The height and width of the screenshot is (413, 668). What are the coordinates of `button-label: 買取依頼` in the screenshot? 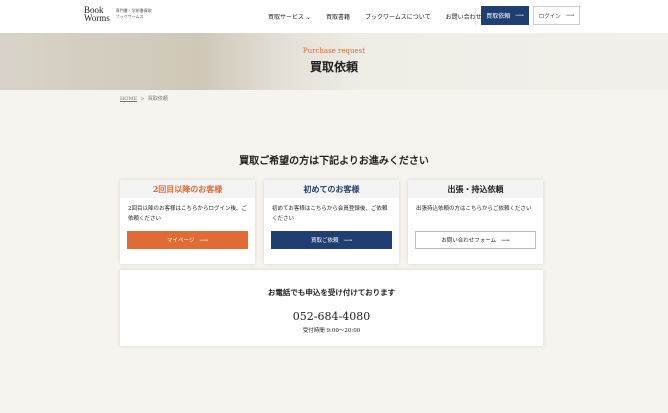 It's located at (498, 16).